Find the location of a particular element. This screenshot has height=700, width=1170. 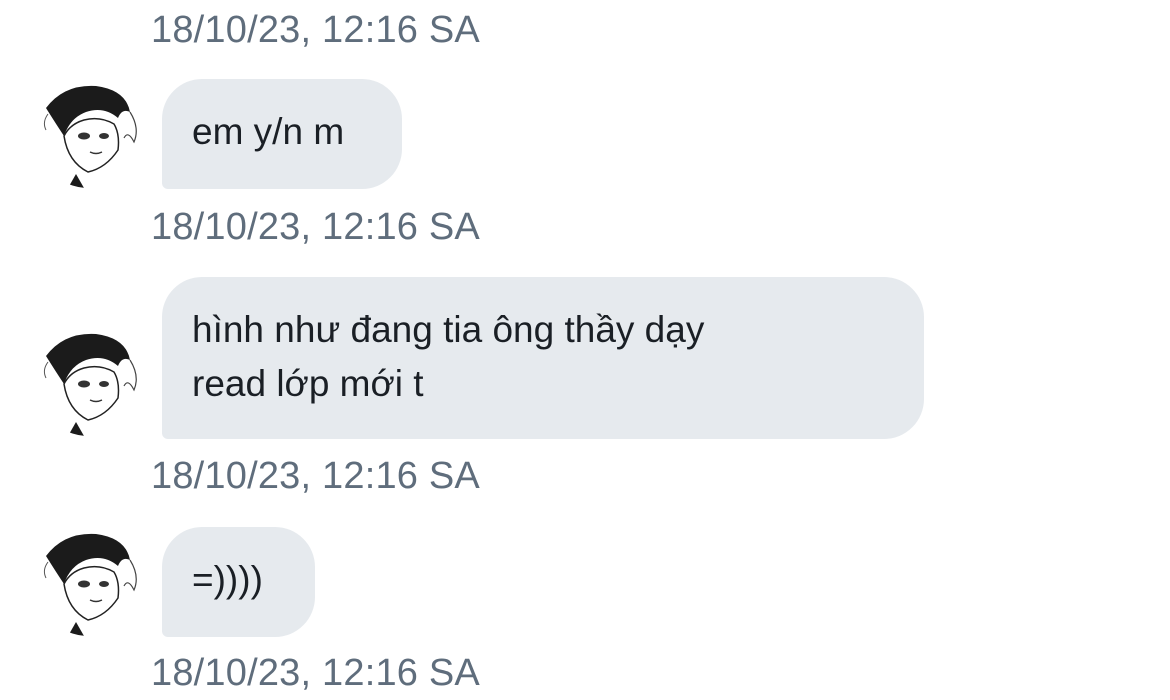

message-bubble: em y/n m is located at coordinates (282, 134).